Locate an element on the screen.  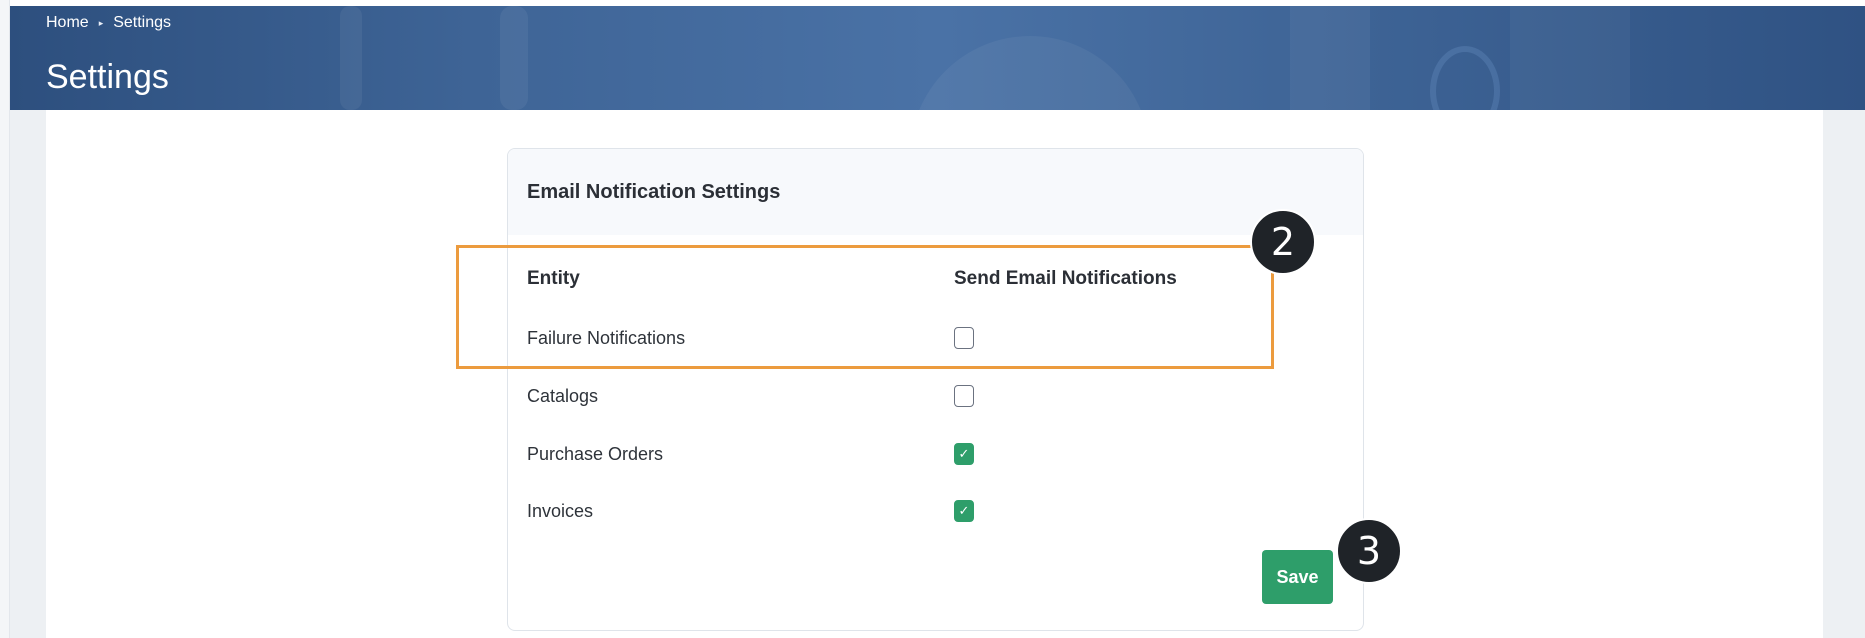
save-button: Save is located at coordinates (1297, 577).